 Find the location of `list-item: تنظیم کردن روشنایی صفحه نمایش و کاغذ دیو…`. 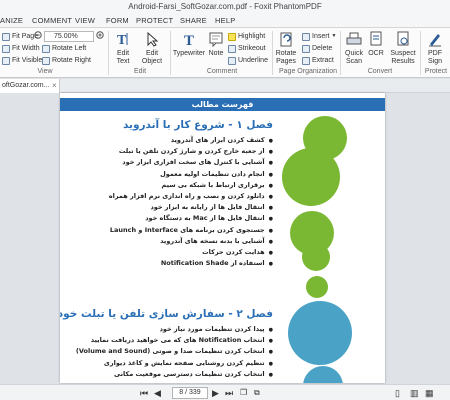

list-item: تنظیم کردن روشنایی صفحه نمایش و کاغذ دیو… is located at coordinates (174, 363).